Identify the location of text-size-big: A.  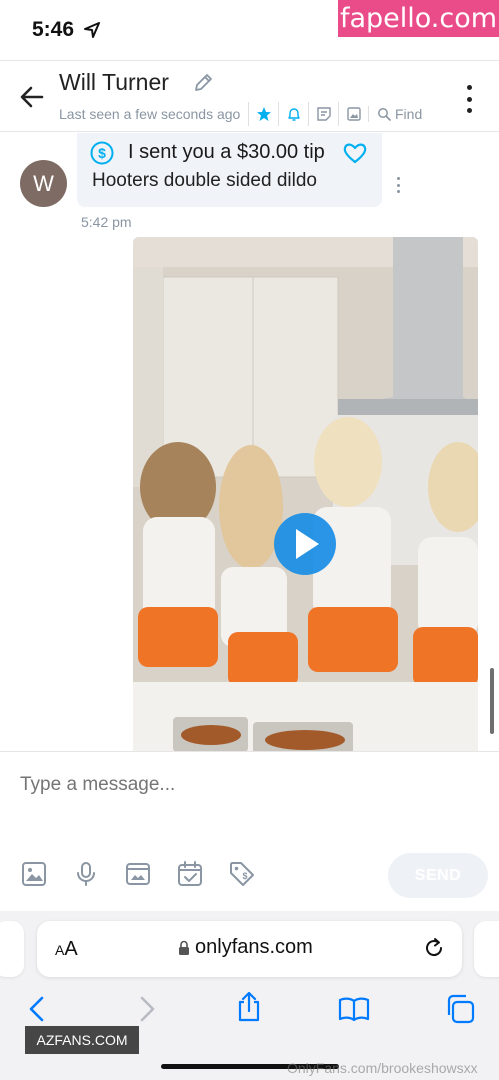
(71, 949).